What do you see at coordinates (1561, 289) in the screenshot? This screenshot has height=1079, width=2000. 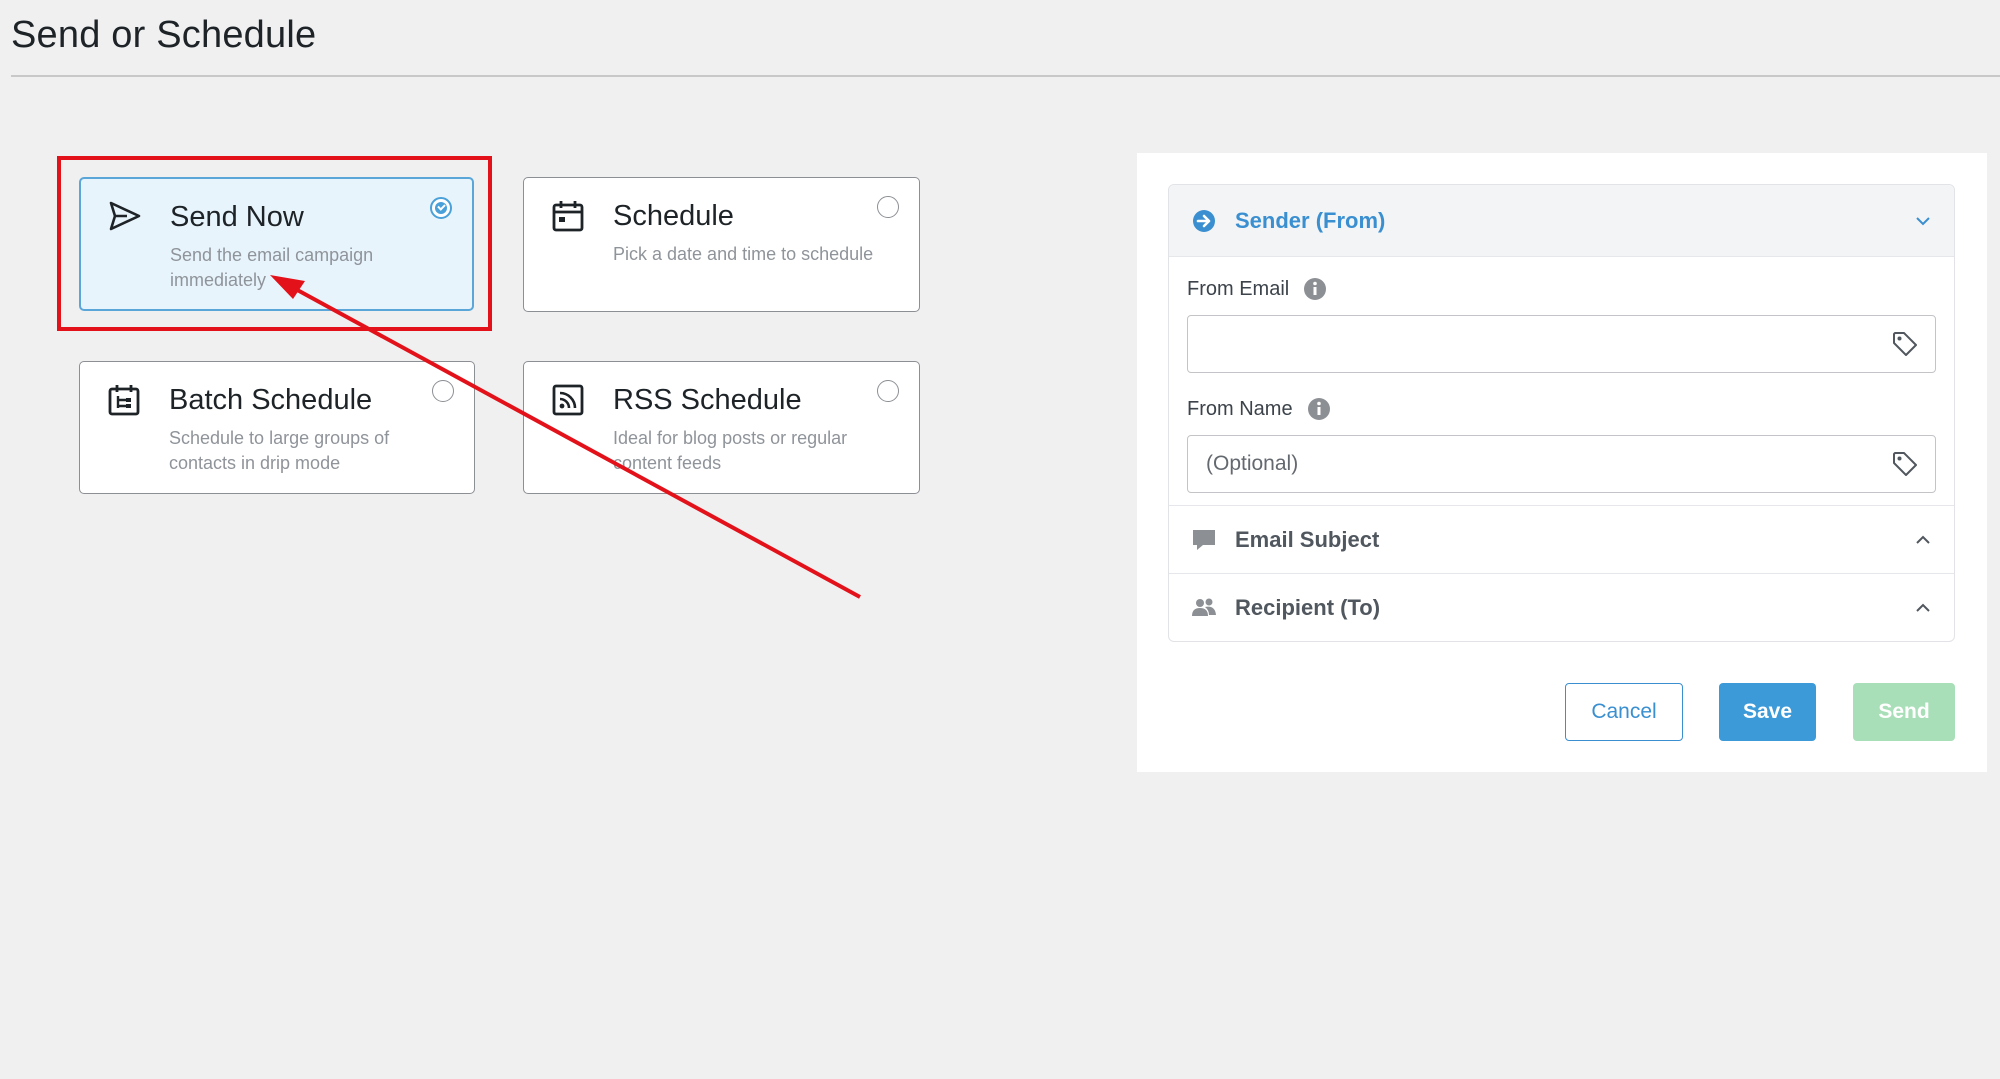 I see `from-email-label: From Email` at bounding box center [1561, 289].